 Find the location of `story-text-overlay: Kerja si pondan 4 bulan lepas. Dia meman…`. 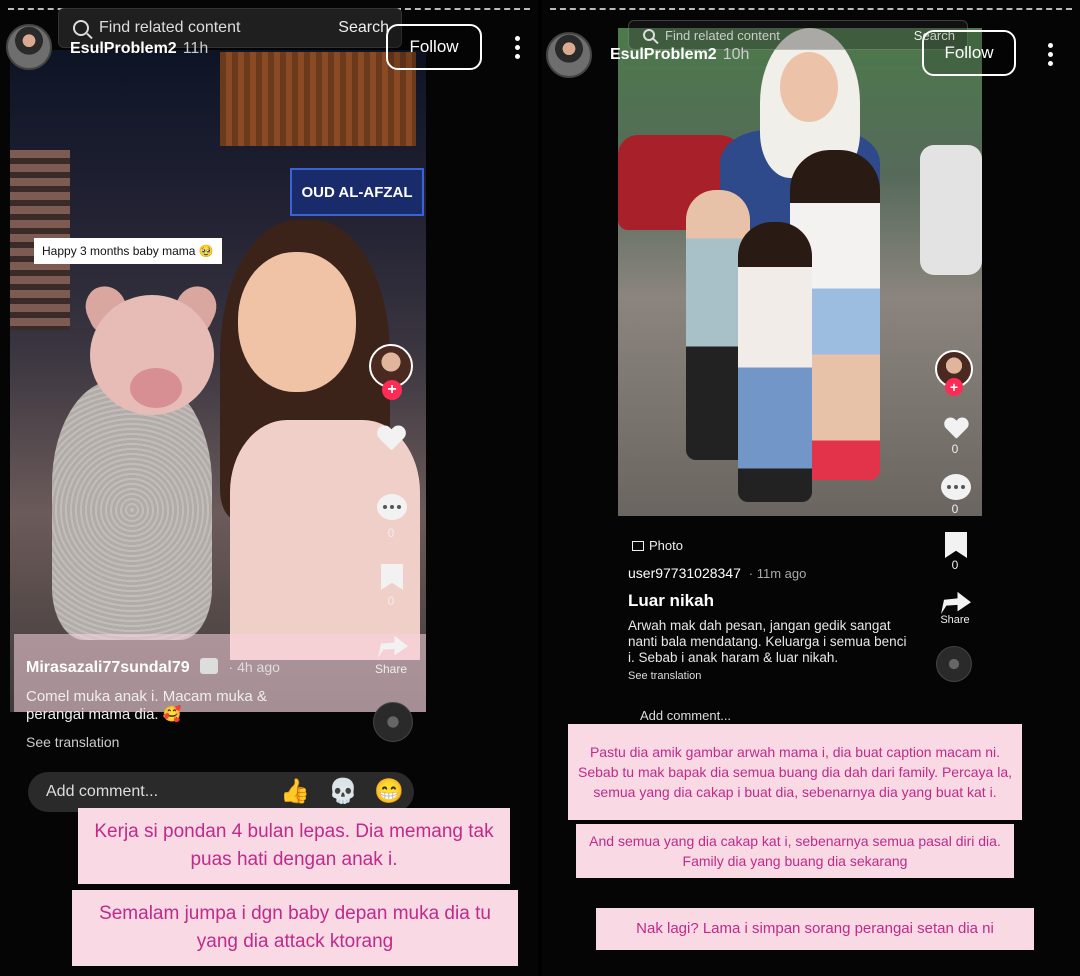

story-text-overlay: Kerja si pondan 4 bulan lepas. Dia meman… is located at coordinates (294, 846).